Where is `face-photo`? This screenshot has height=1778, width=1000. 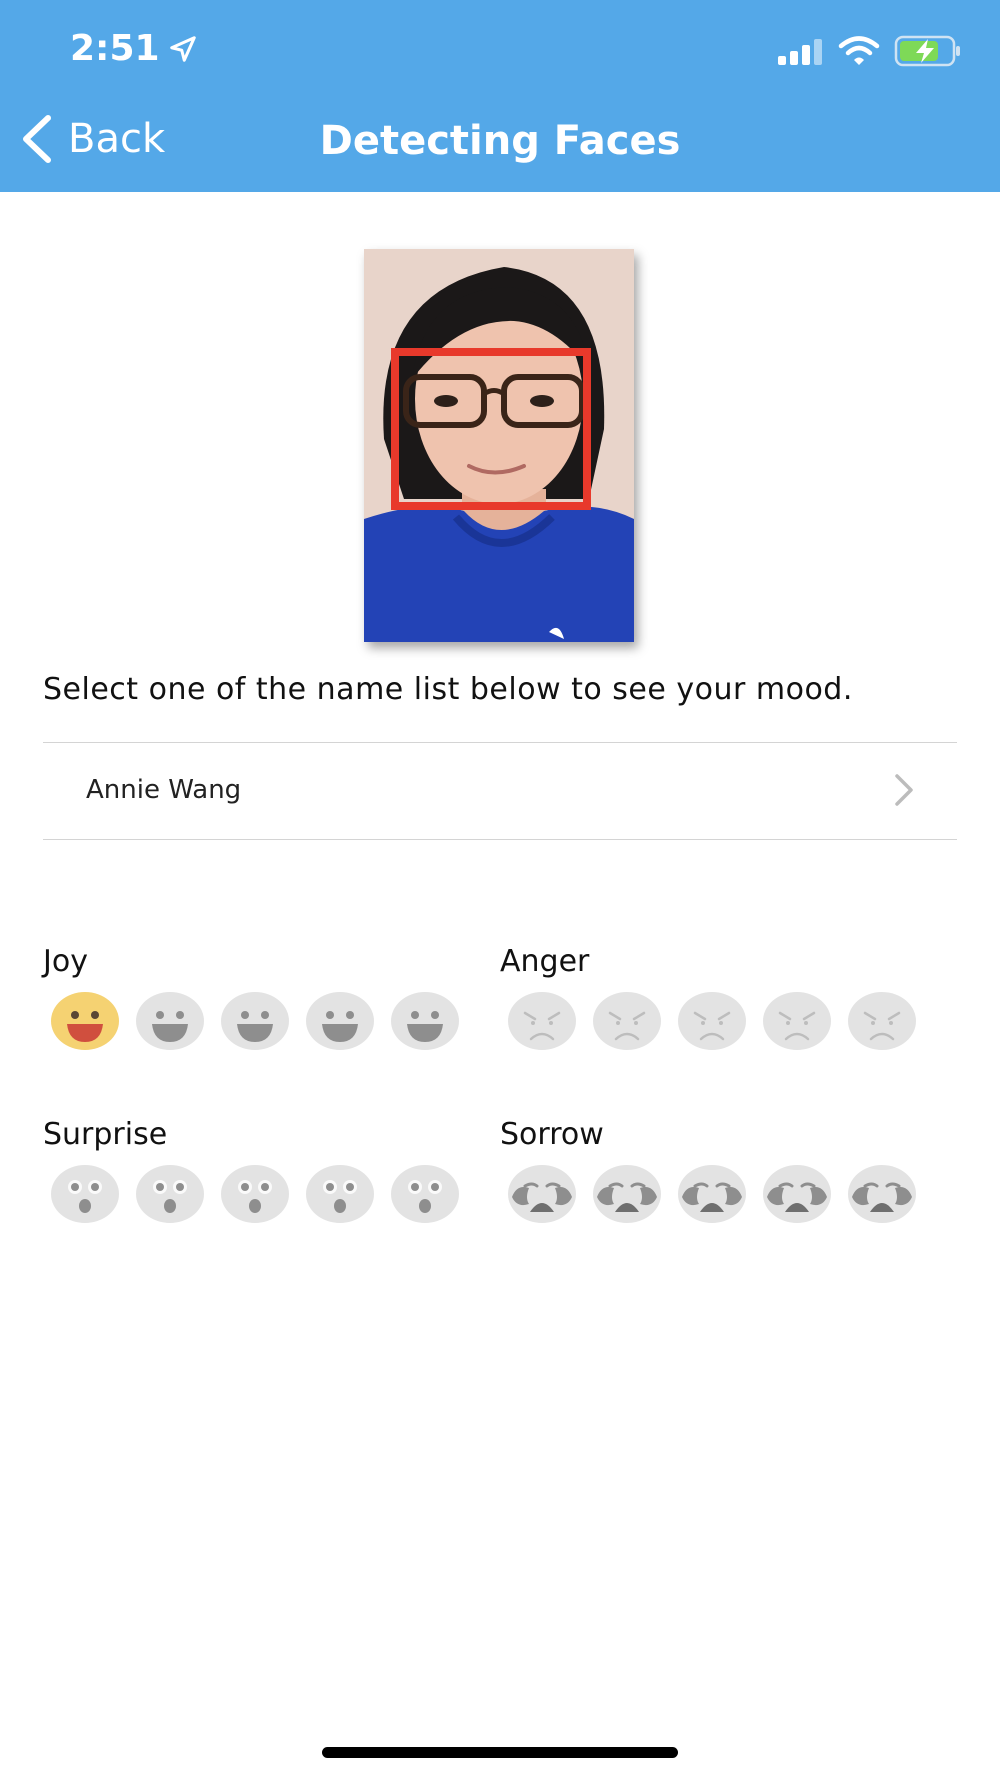
face-photo is located at coordinates (499, 445).